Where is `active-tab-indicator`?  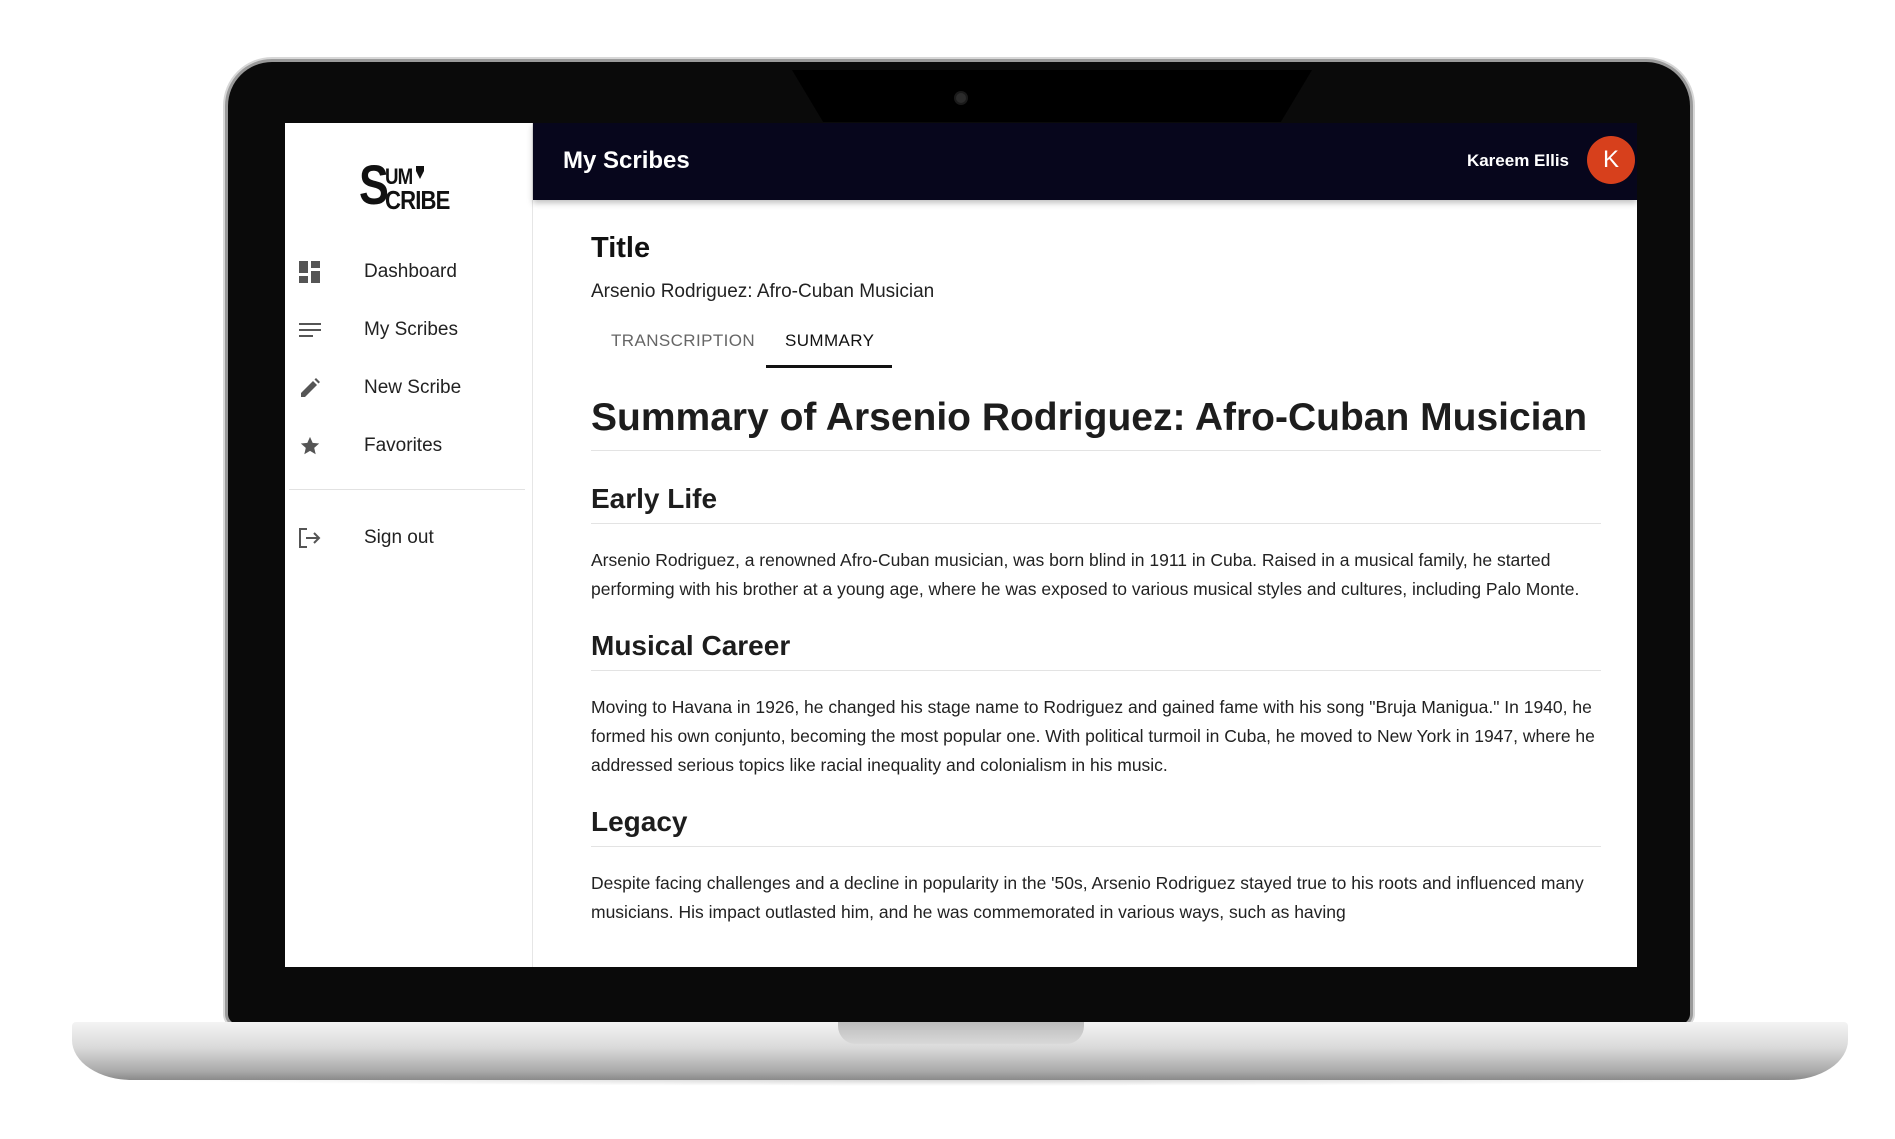 active-tab-indicator is located at coordinates (829, 366).